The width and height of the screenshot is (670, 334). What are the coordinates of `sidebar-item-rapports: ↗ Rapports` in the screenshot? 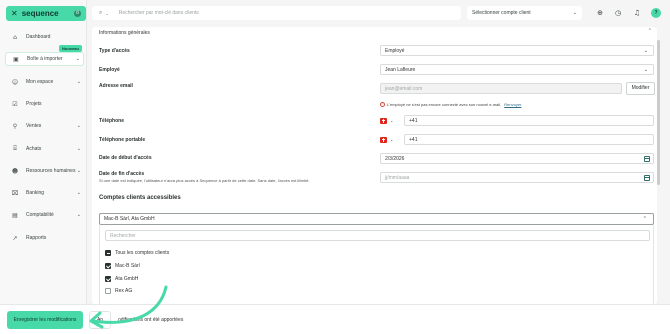 It's located at (44, 238).